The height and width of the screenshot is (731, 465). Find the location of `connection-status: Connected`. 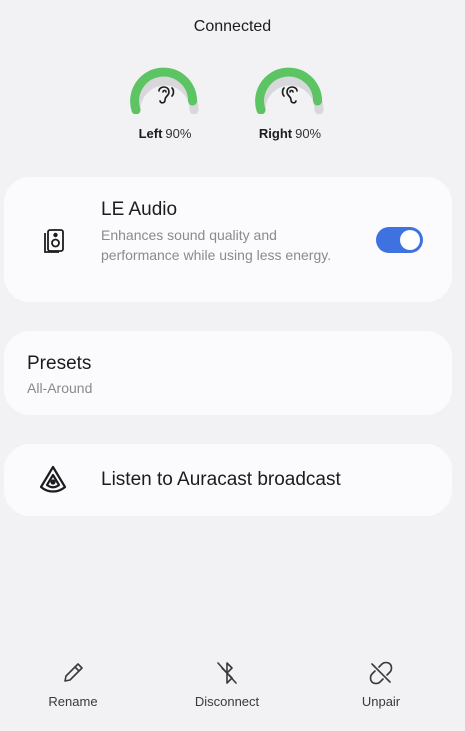

connection-status: Connected is located at coordinates (232, 26).